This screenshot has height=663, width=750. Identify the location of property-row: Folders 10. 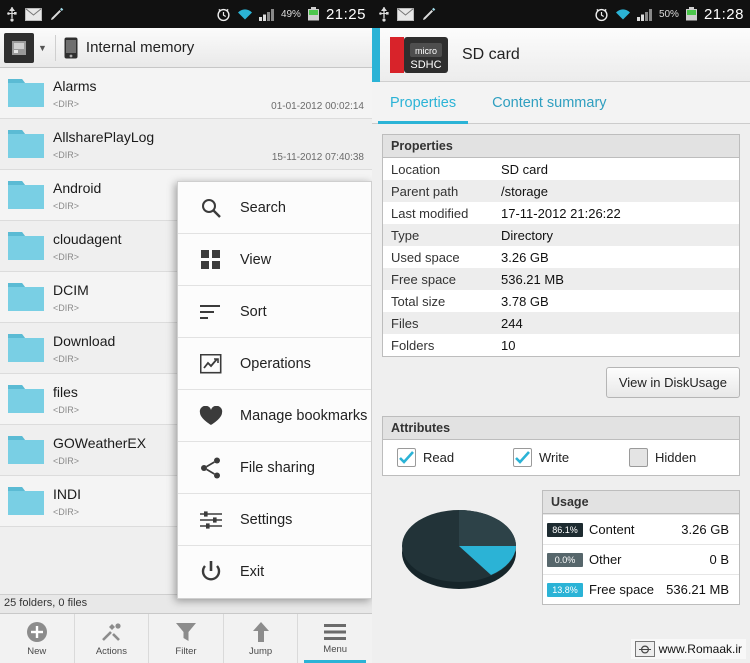
(561, 345).